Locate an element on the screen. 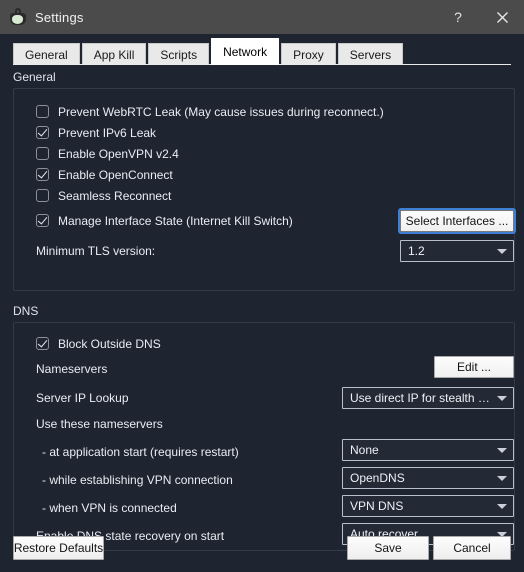 This screenshot has width=524, height=572. tab-network: Network is located at coordinates (245, 51).